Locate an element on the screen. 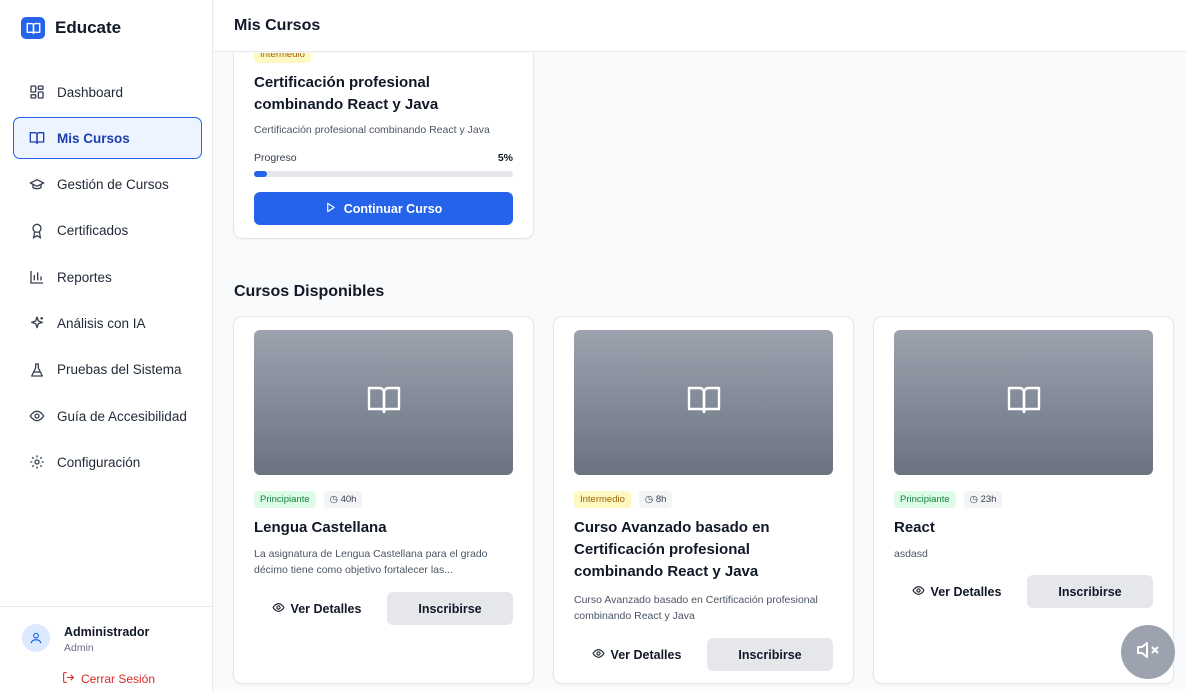  page-title: Mis Cursos is located at coordinates (277, 25).